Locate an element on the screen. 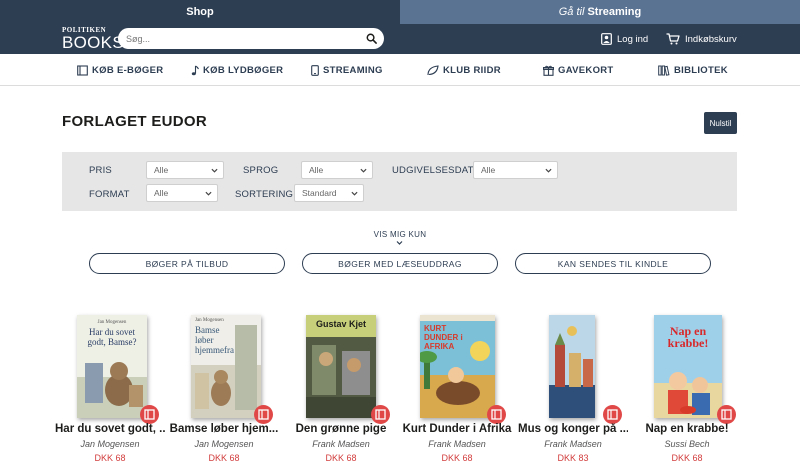 Image resolution: width=800 pixels, height=471 pixels. nav-label-bibliotek: BIBLIOTEK is located at coordinates (701, 70).